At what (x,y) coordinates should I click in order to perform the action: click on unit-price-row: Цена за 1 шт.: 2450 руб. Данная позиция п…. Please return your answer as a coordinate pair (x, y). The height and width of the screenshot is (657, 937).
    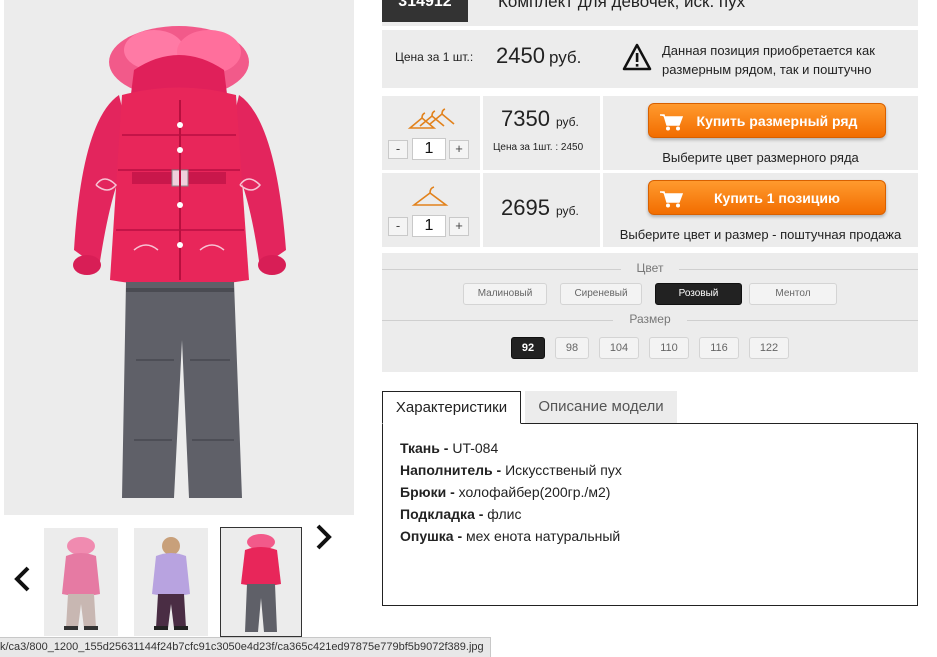
    Looking at the image, I should click on (650, 57).